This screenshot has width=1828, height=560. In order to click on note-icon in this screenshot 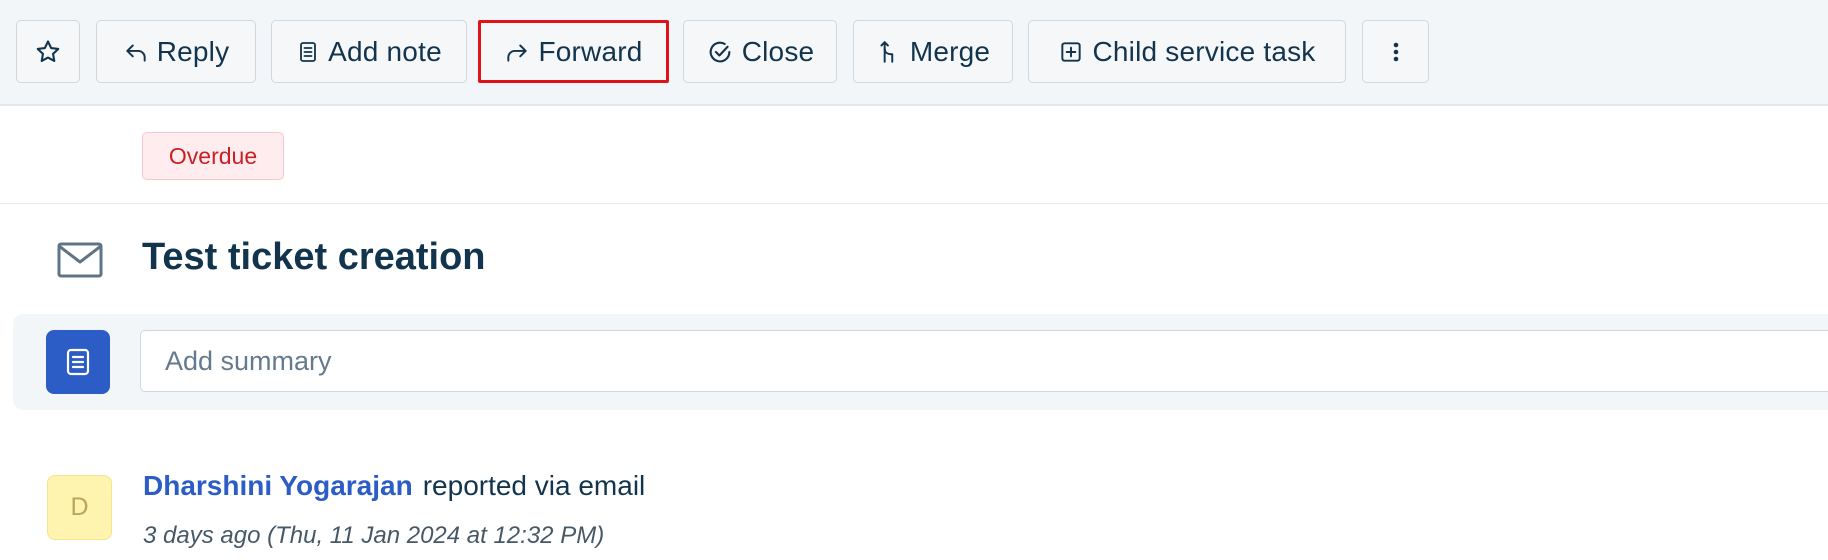, I will do `click(308, 51)`.